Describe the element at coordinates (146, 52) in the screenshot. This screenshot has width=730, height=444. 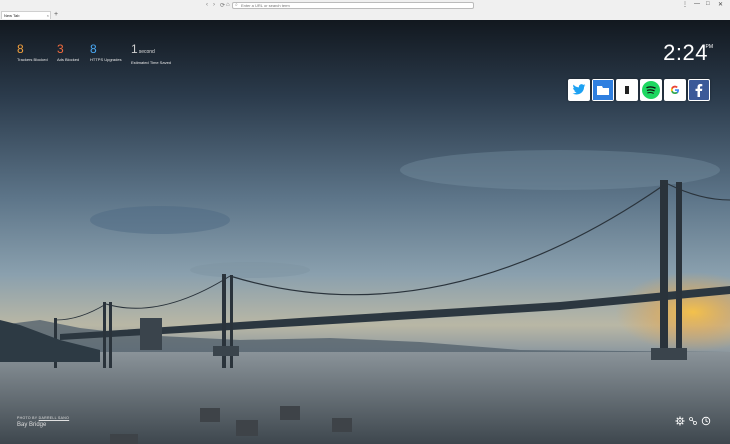
I see `stat-unit: second` at that location.